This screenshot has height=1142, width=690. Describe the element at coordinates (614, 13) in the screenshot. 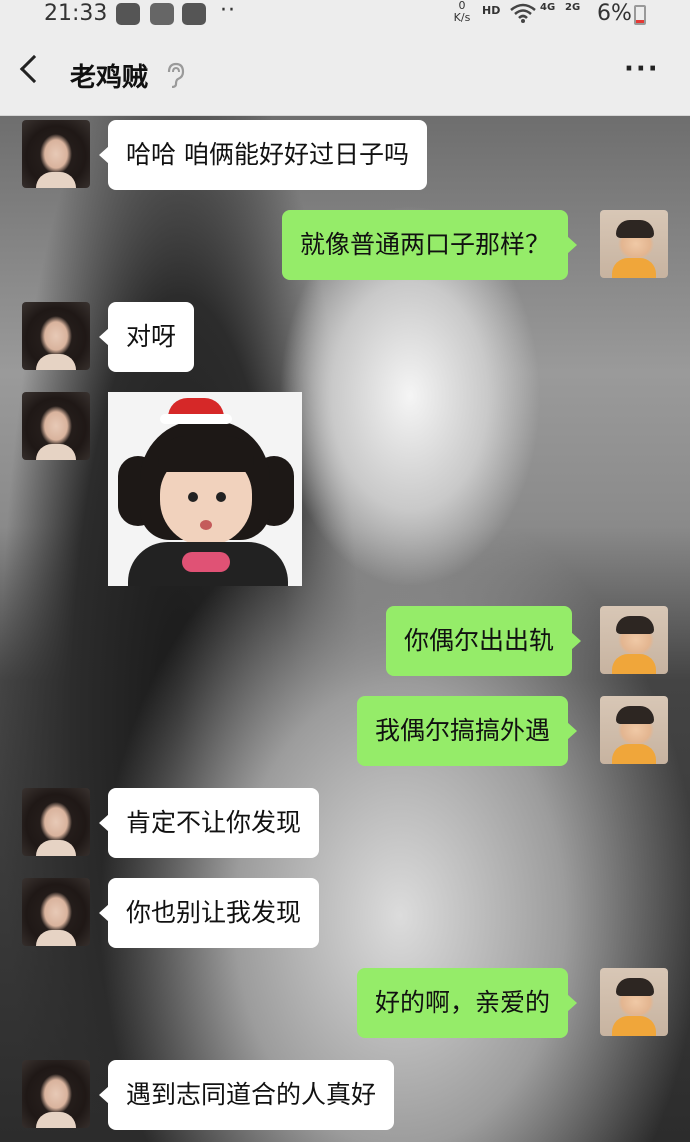

I see `battery-percent: 6%` at that location.